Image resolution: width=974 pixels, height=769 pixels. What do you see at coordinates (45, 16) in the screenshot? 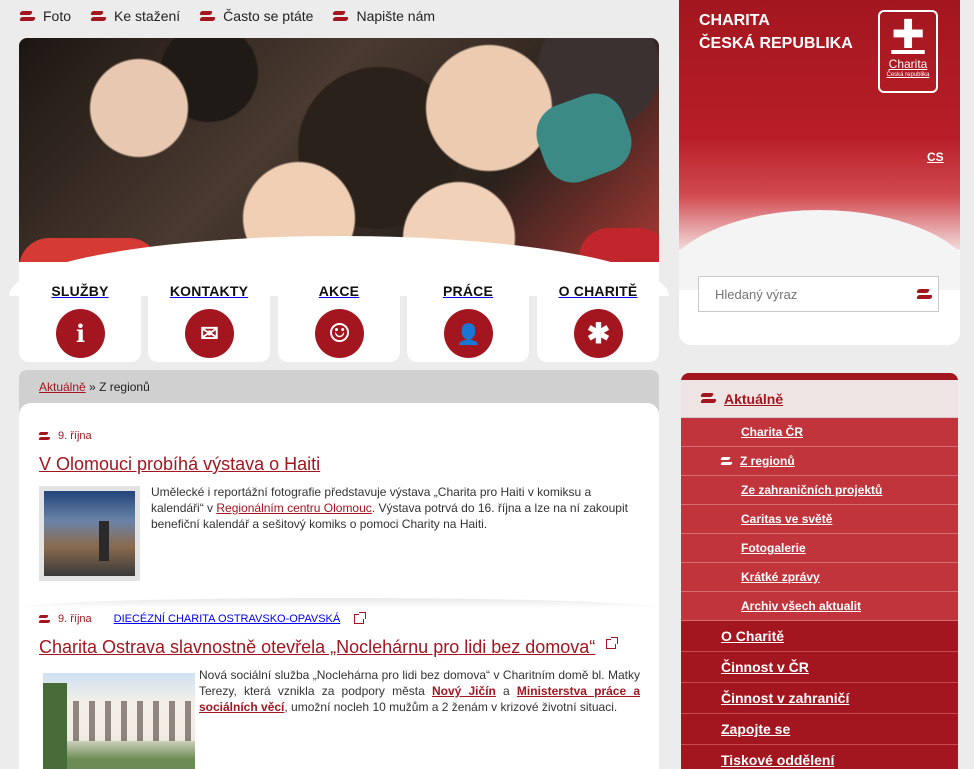
I see `top-link-foto: Foto` at bounding box center [45, 16].